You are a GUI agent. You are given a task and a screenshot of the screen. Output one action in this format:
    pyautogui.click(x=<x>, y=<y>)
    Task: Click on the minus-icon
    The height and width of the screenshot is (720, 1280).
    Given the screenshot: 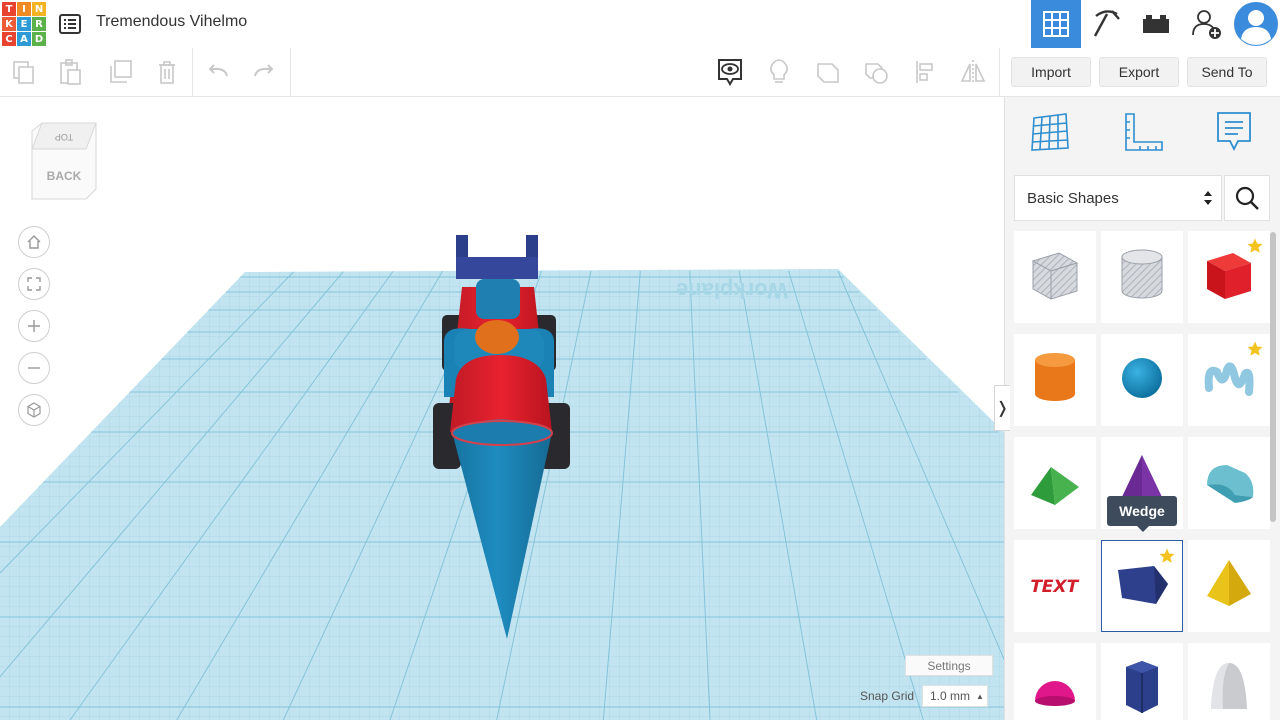 What is the action you would take?
    pyautogui.click(x=34, y=368)
    